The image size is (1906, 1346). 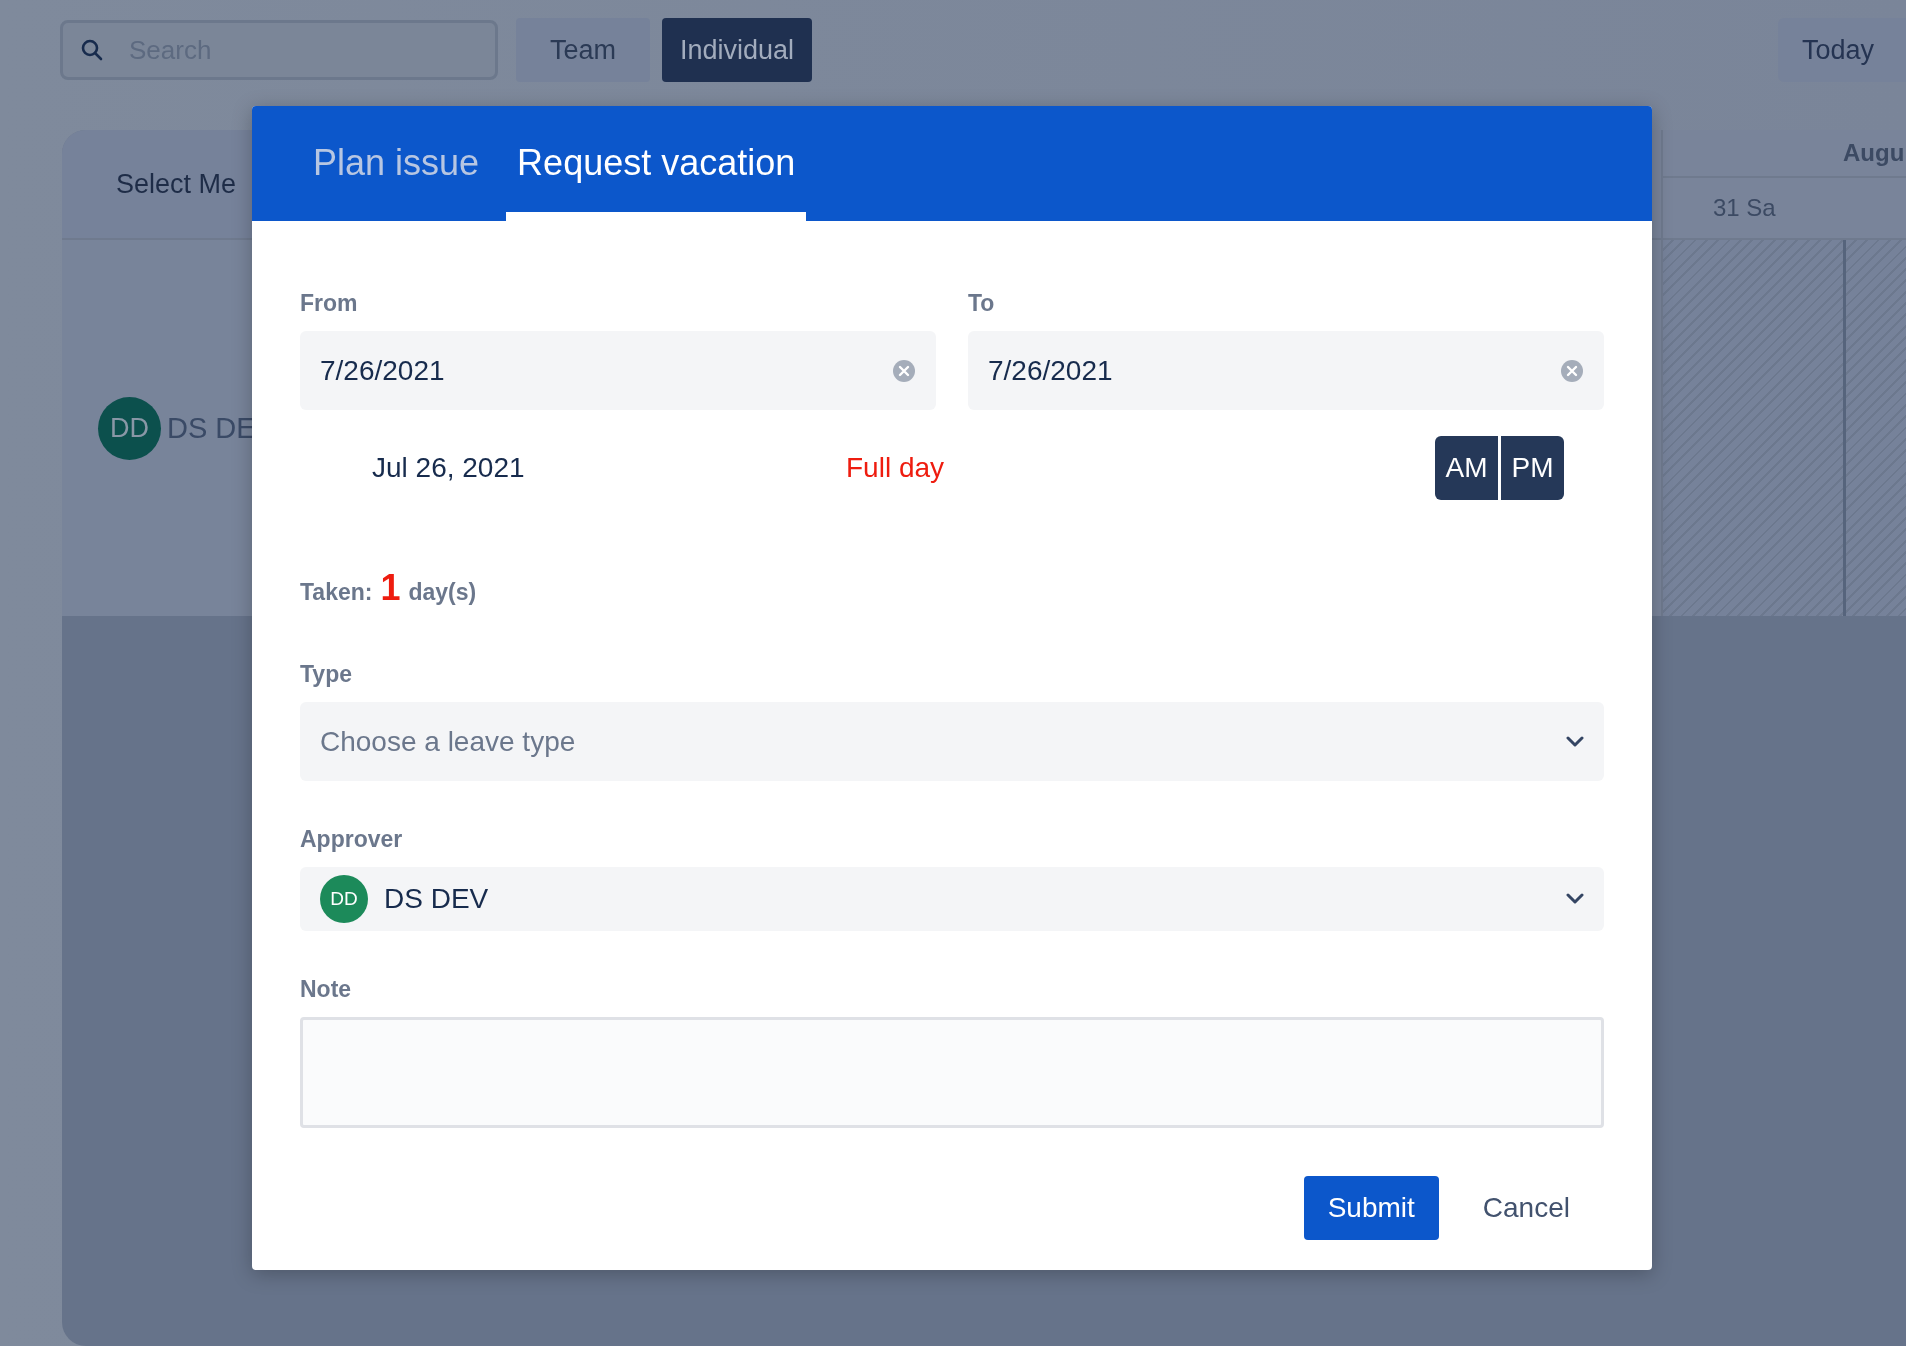 I want to click on field-label: To, so click(x=982, y=303).